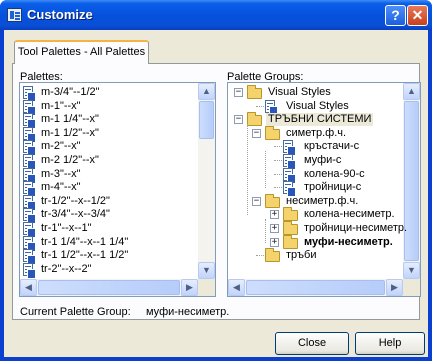 The height and width of the screenshot is (361, 432). Describe the element at coordinates (70, 92) in the screenshot. I see `palette-item-label: m-3/4"--1/2"` at that location.